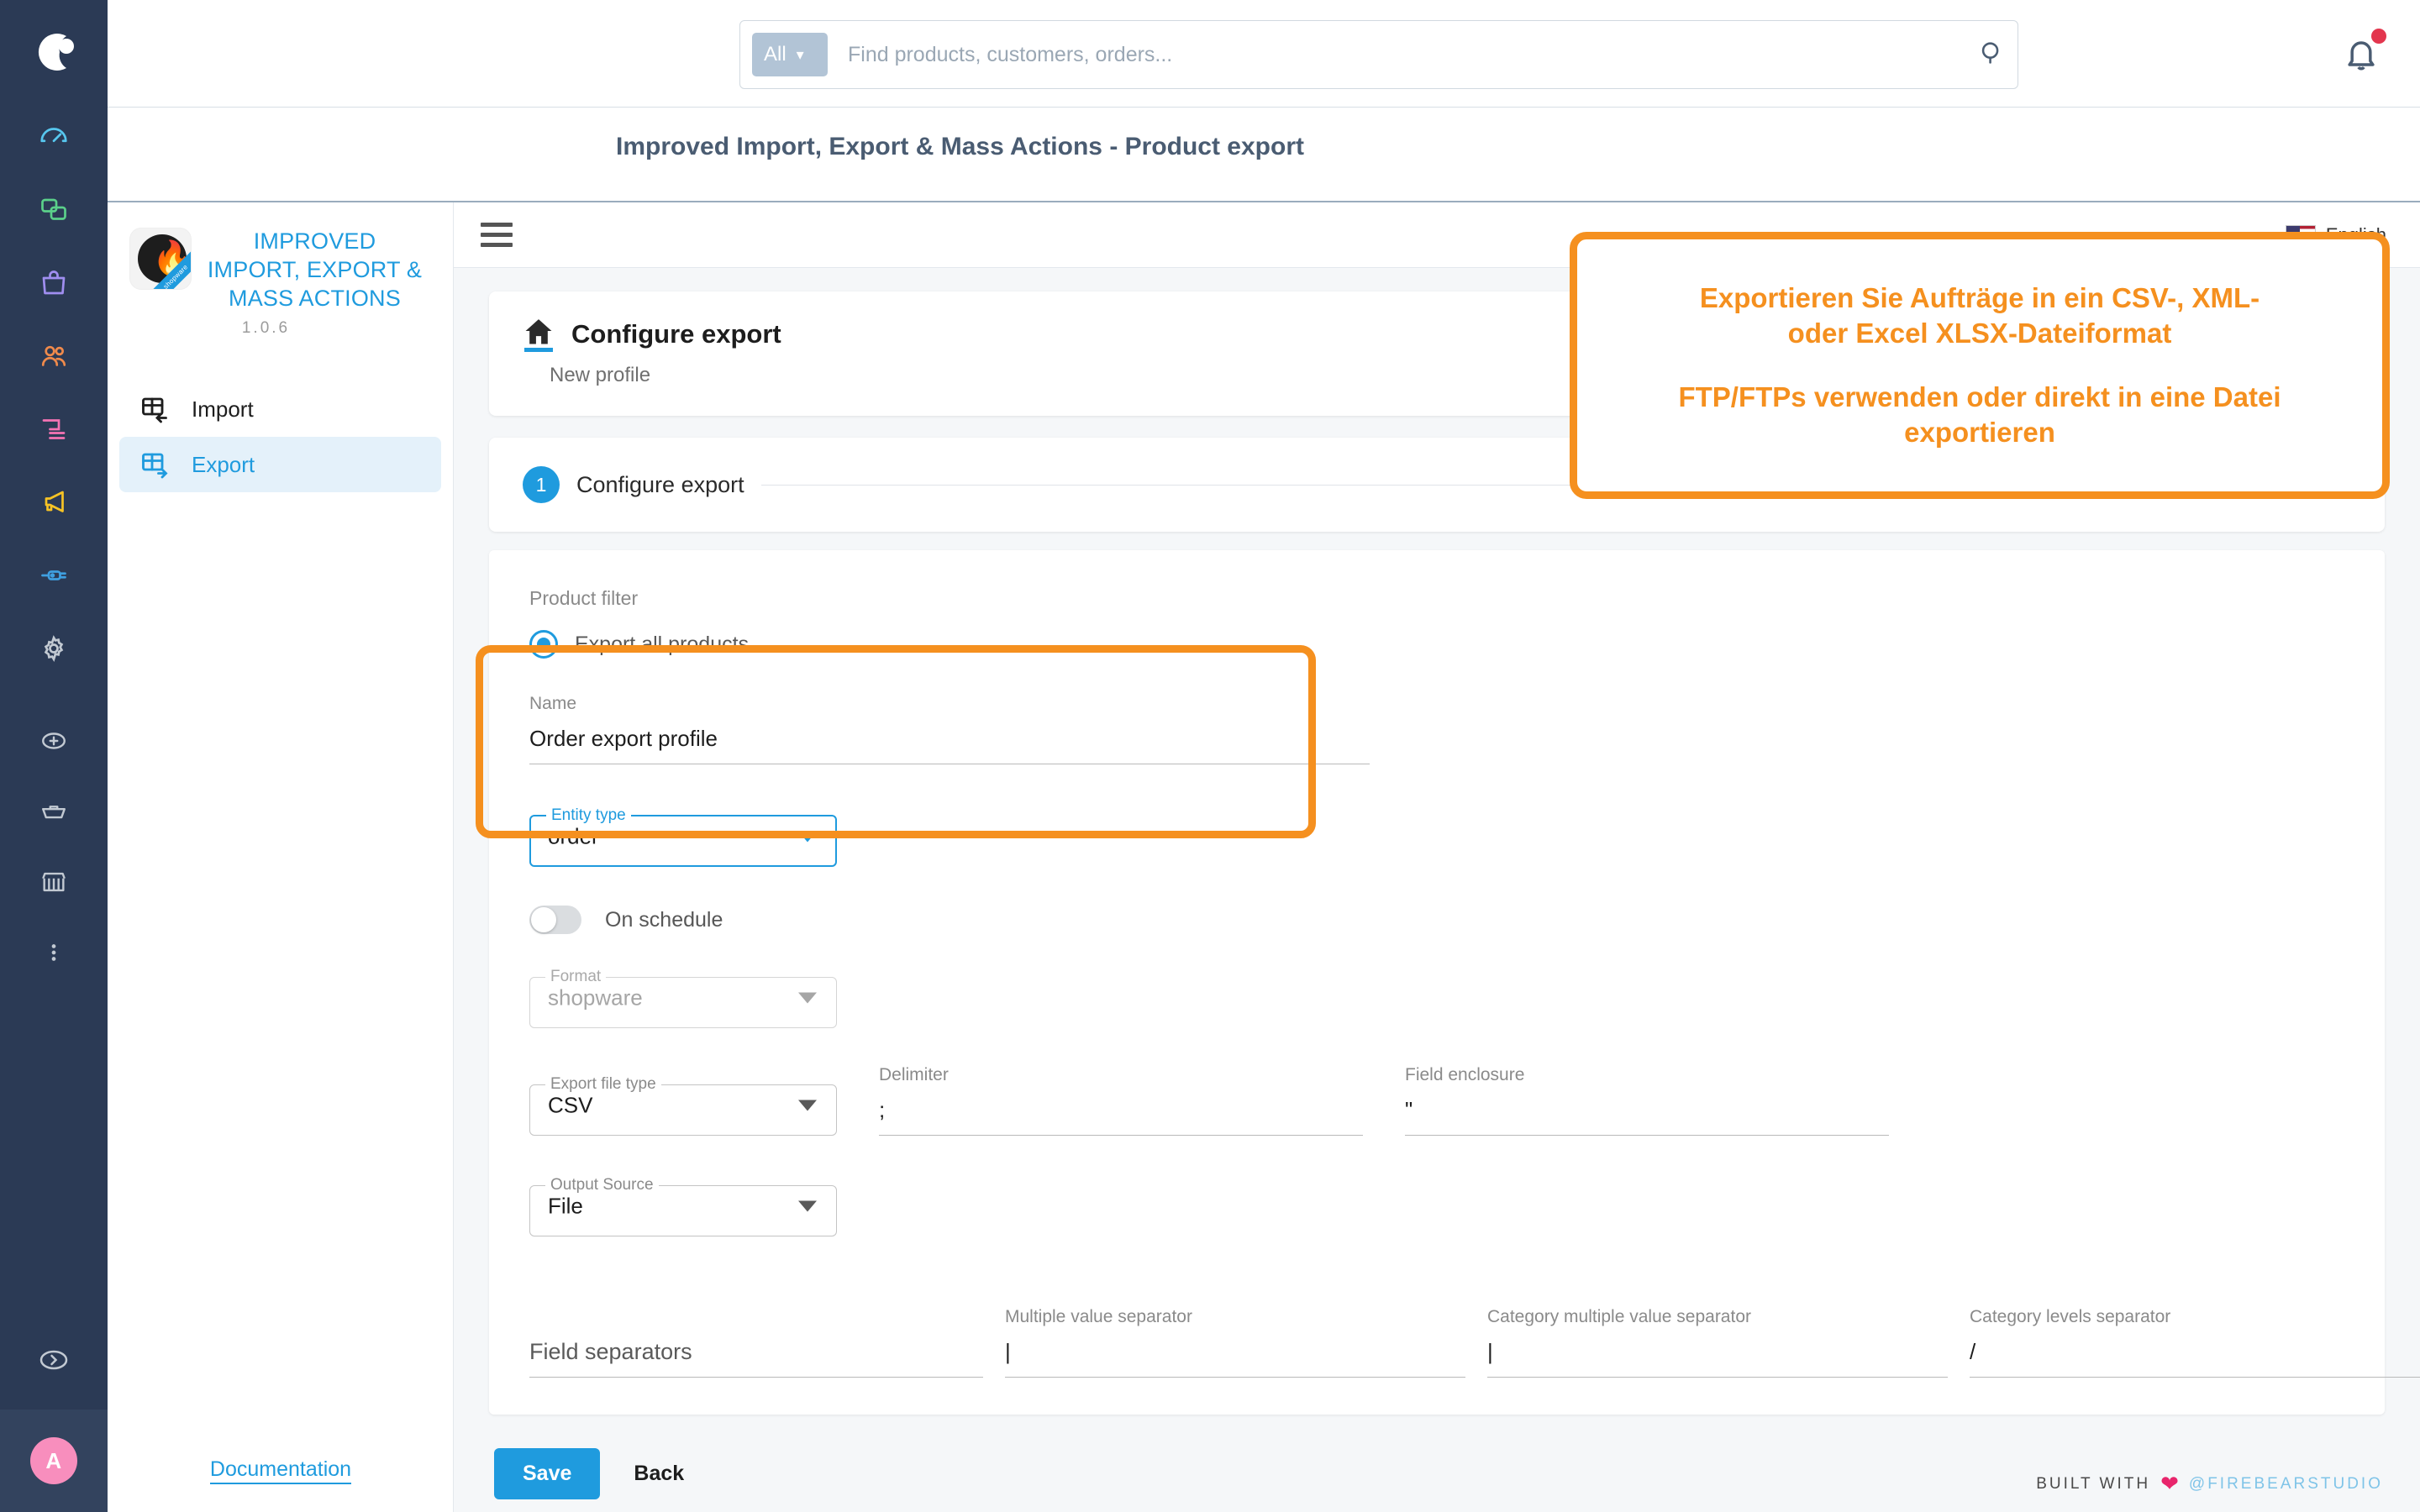 Image resolution: width=2420 pixels, height=1512 pixels. Describe the element at coordinates (223, 409) in the screenshot. I see `sidebar-item-label: Import` at that location.